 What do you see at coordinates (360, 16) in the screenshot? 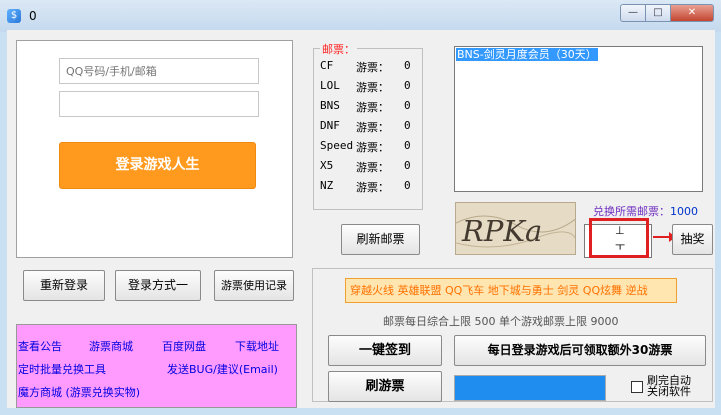
I see `title-bar: $ 0 — □ ✕` at bounding box center [360, 16].